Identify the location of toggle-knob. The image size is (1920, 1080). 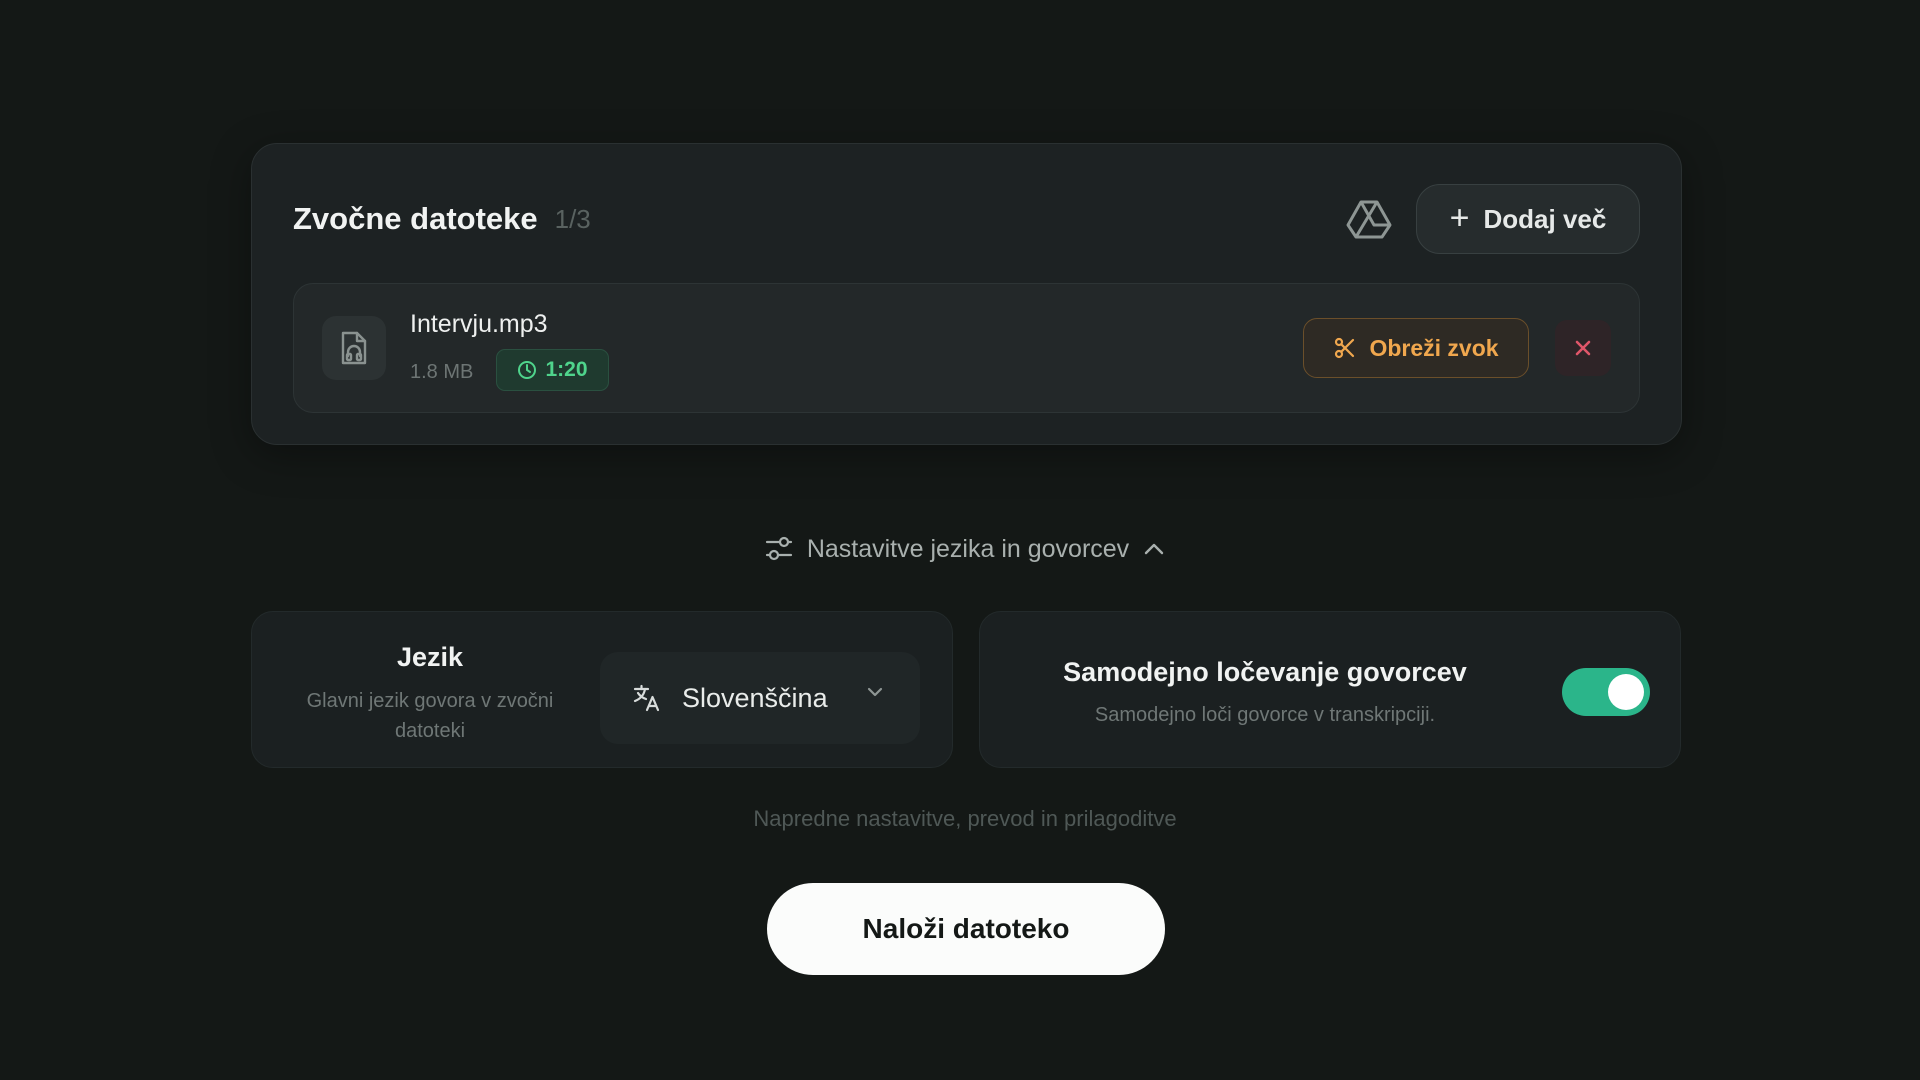
(1626, 692).